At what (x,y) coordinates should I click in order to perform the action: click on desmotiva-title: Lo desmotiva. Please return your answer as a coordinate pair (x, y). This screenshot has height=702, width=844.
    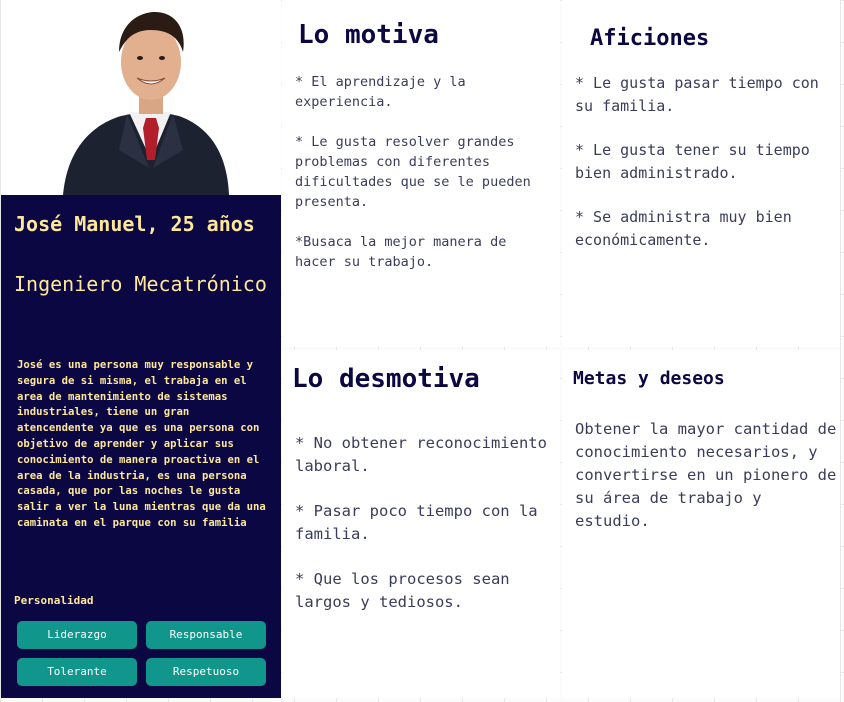
    Looking at the image, I should click on (386, 379).